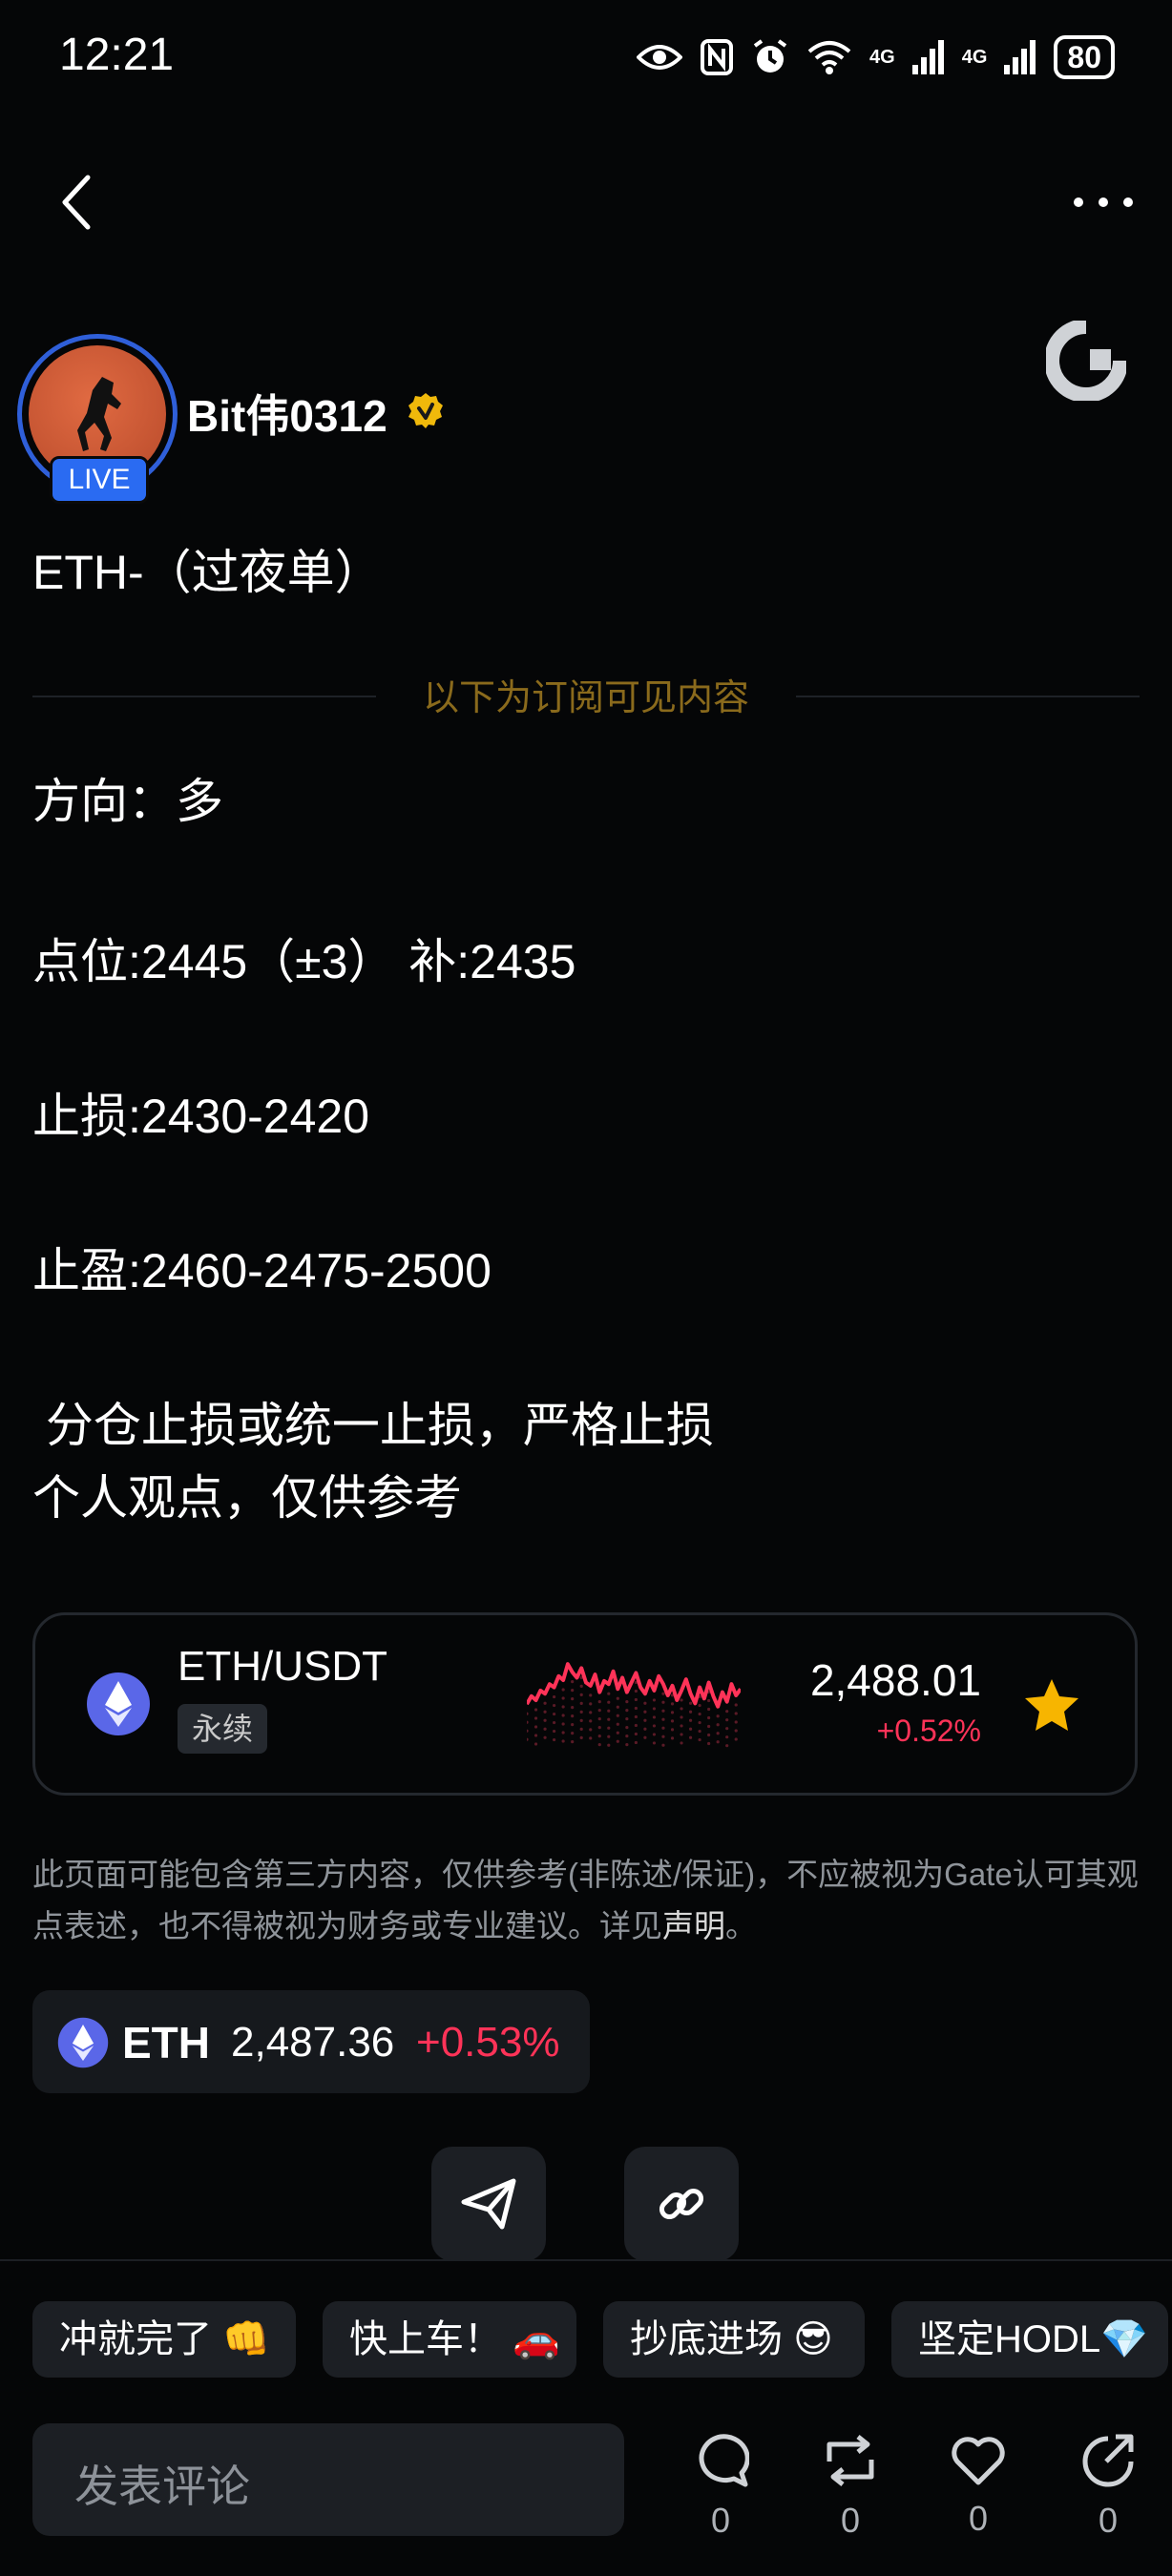  I want to click on more-icon, so click(1103, 202).